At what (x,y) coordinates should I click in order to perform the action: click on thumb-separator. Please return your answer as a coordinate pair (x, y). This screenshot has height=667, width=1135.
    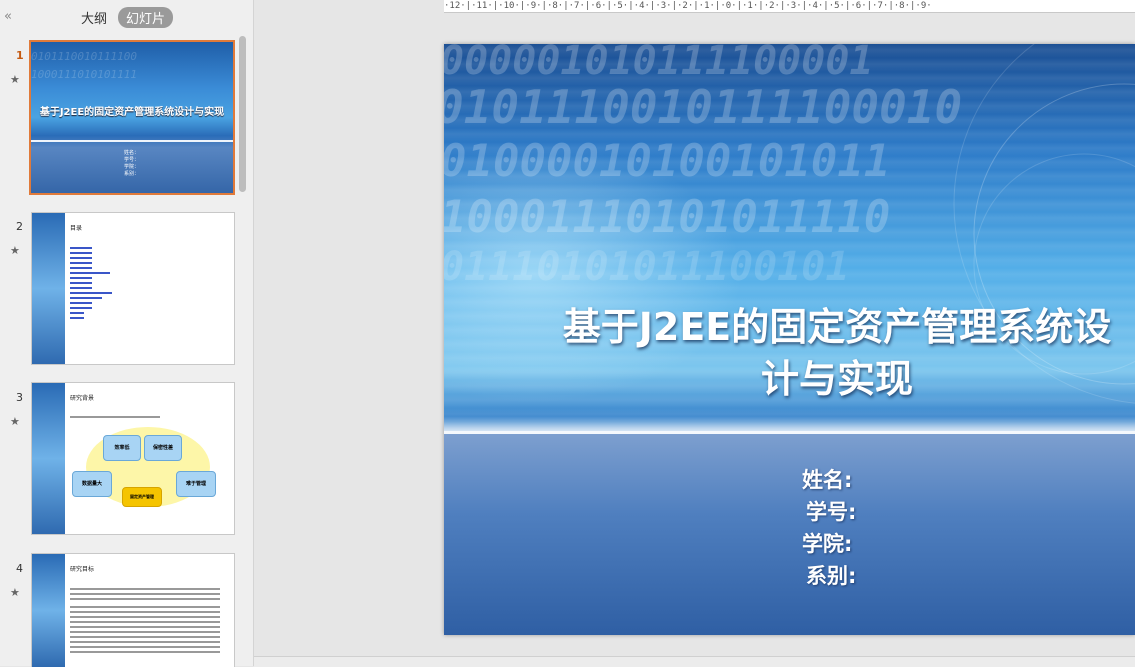
    Looking at the image, I should click on (132, 141).